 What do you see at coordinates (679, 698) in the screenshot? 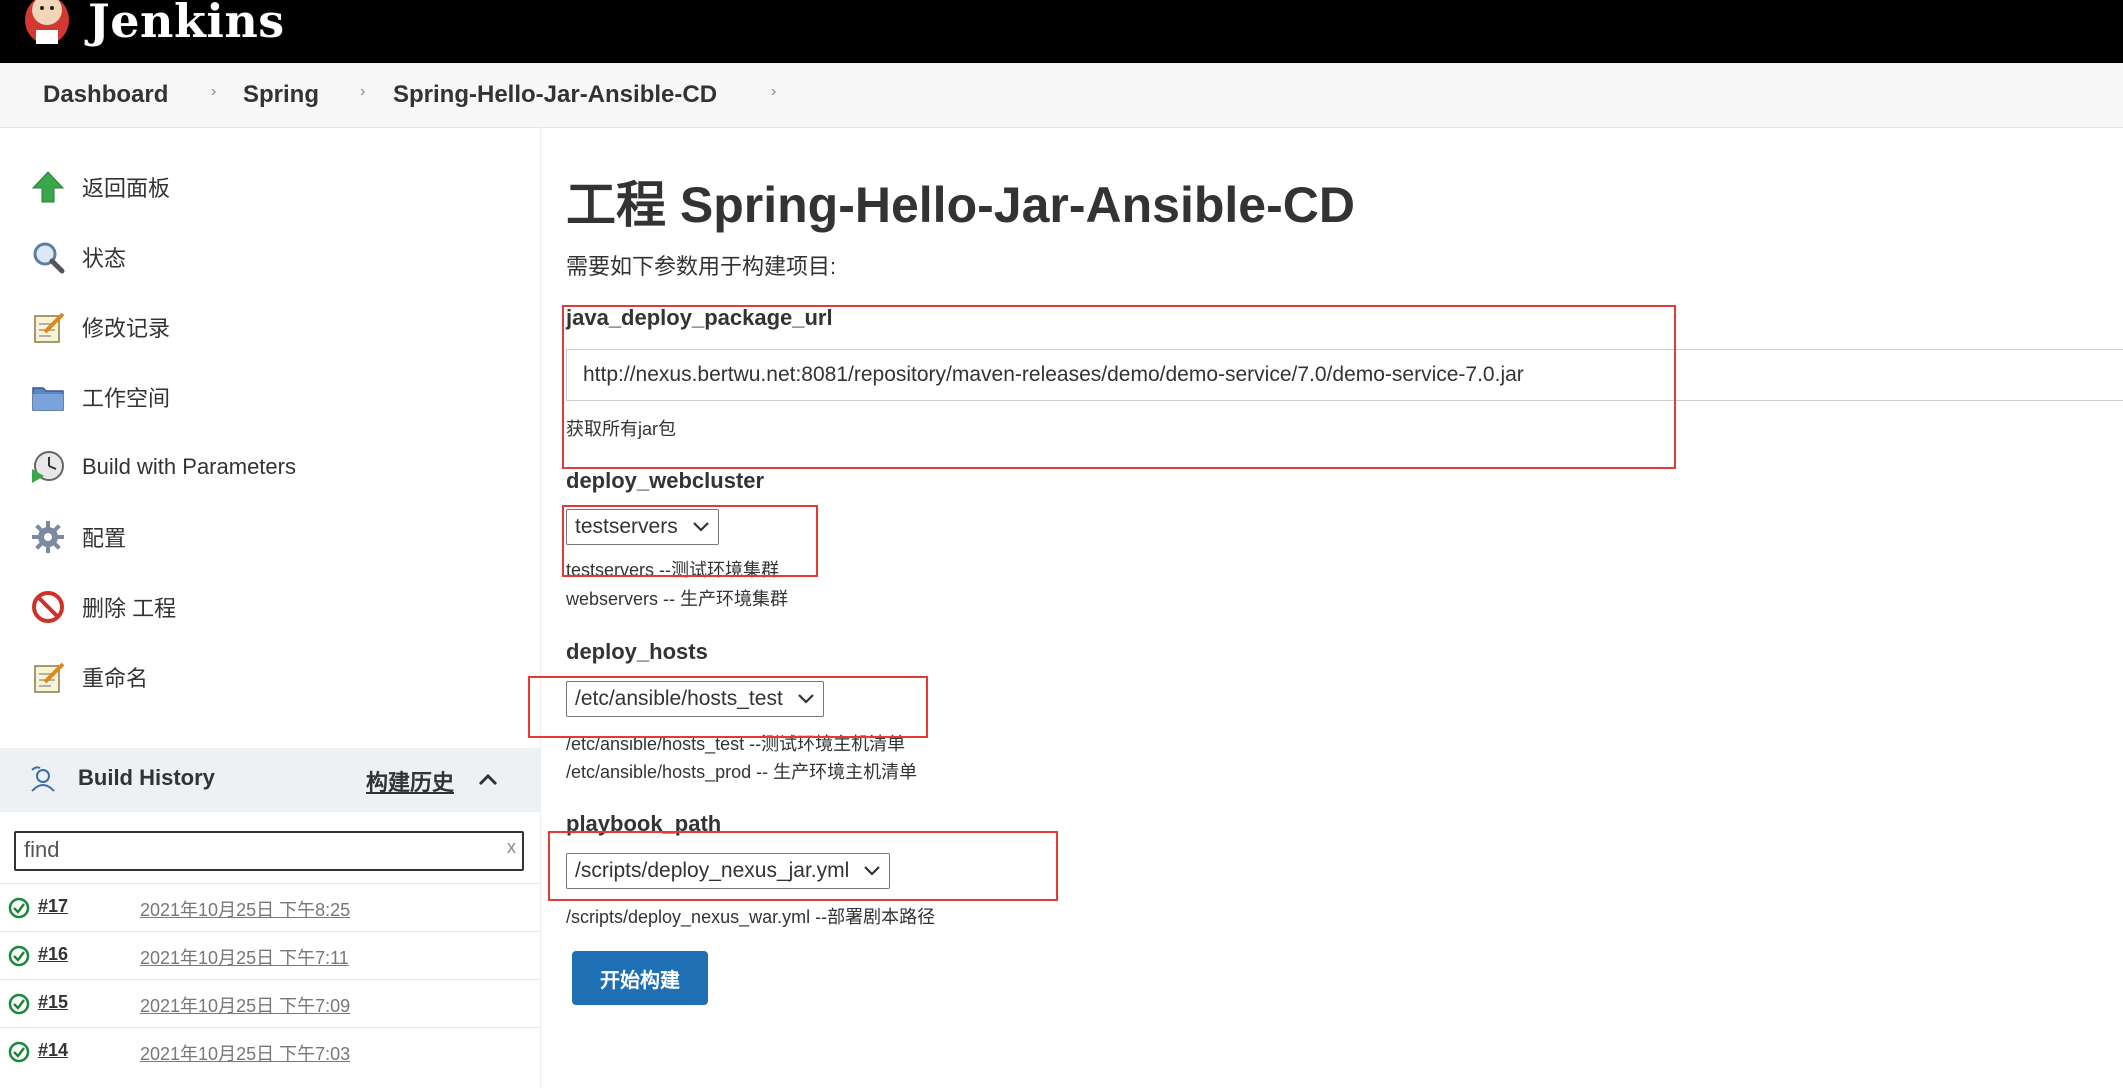
I see `select-value: /etc/ansible/hosts_test` at bounding box center [679, 698].